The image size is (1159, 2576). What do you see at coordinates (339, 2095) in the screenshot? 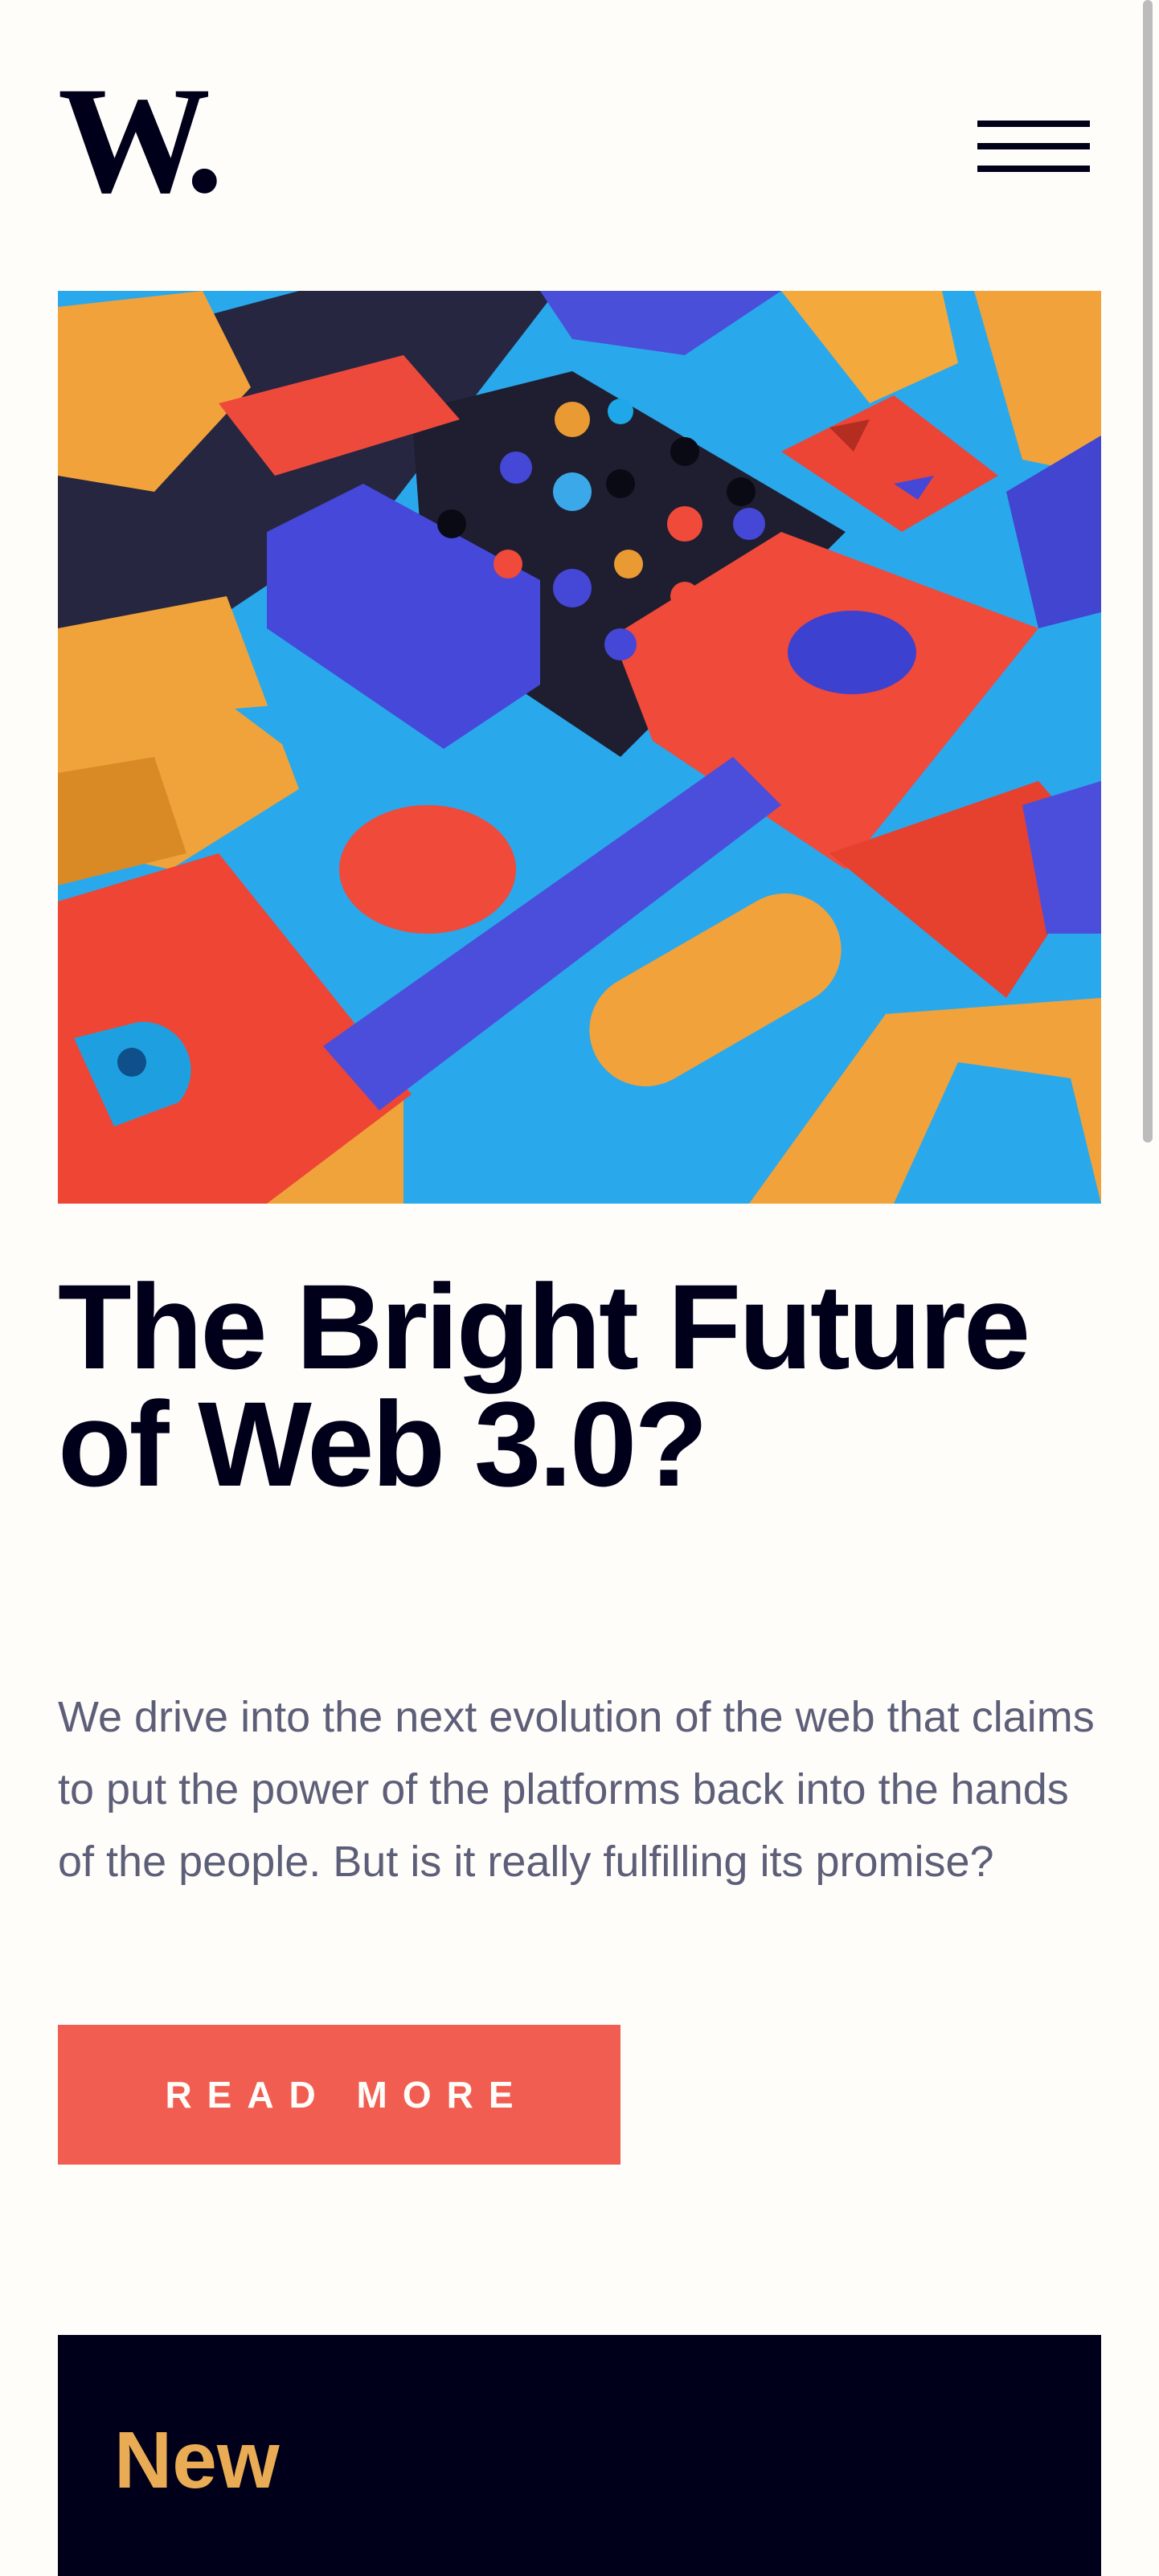
I see `read-more-button: READ MORE` at bounding box center [339, 2095].